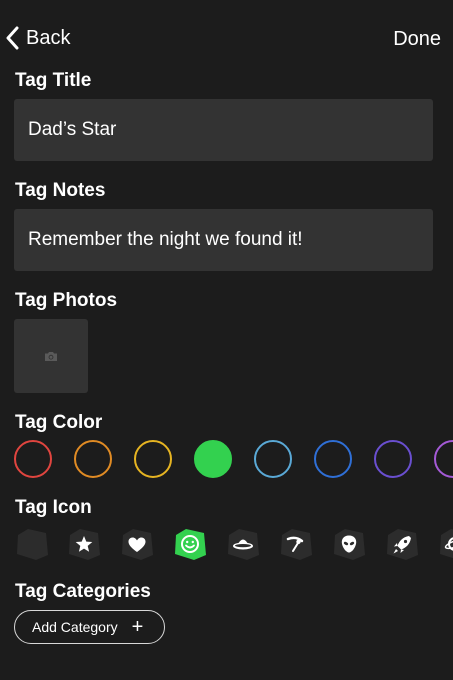  I want to click on nav-bar: Back Done, so click(226, 39).